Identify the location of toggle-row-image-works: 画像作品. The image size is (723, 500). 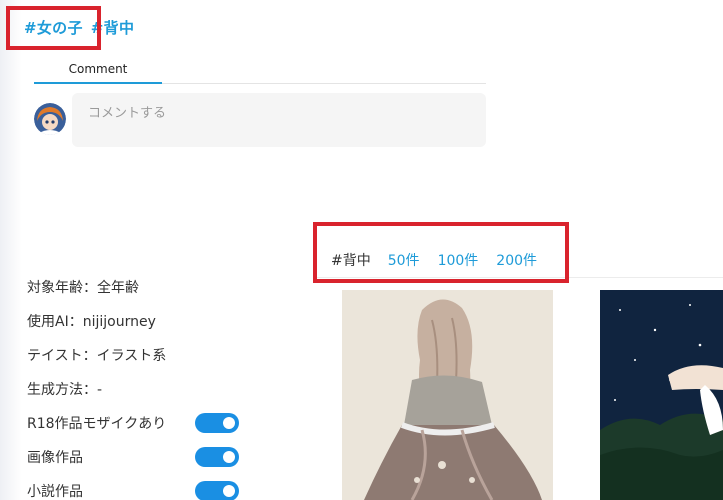
(133, 457).